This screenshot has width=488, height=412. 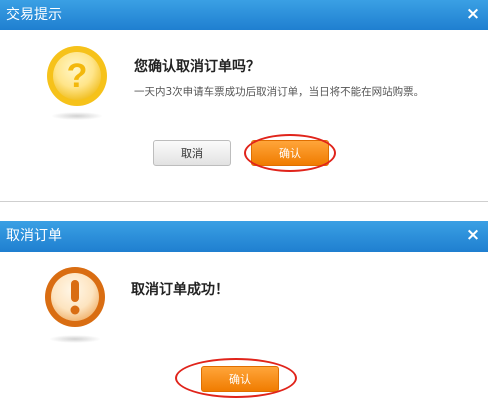 What do you see at coordinates (75, 304) in the screenshot?
I see `exclamation-icon` at bounding box center [75, 304].